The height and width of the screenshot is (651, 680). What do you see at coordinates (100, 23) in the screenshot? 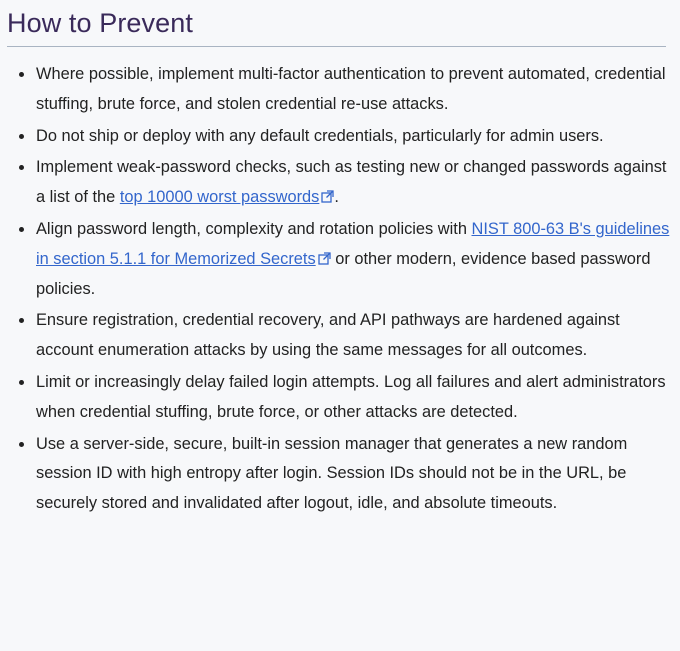
I see `section-heading: How to Prevent` at bounding box center [100, 23].